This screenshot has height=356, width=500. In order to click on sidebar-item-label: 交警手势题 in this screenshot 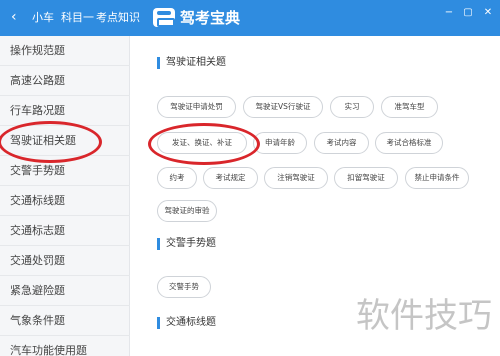, I will do `click(37, 170)`.